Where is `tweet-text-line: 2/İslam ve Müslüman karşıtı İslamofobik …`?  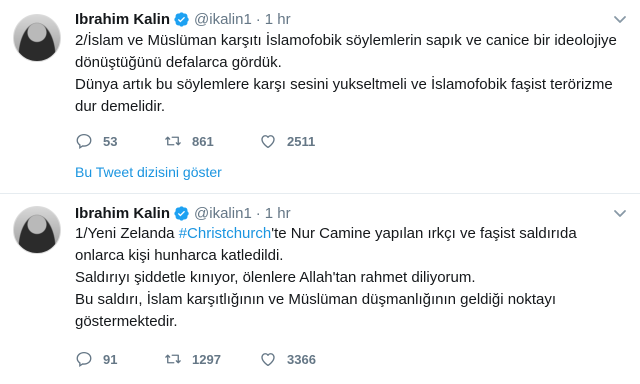
tweet-text-line: 2/İslam ve Müslüman karşıtı İslamofobik … is located at coordinates (346, 40).